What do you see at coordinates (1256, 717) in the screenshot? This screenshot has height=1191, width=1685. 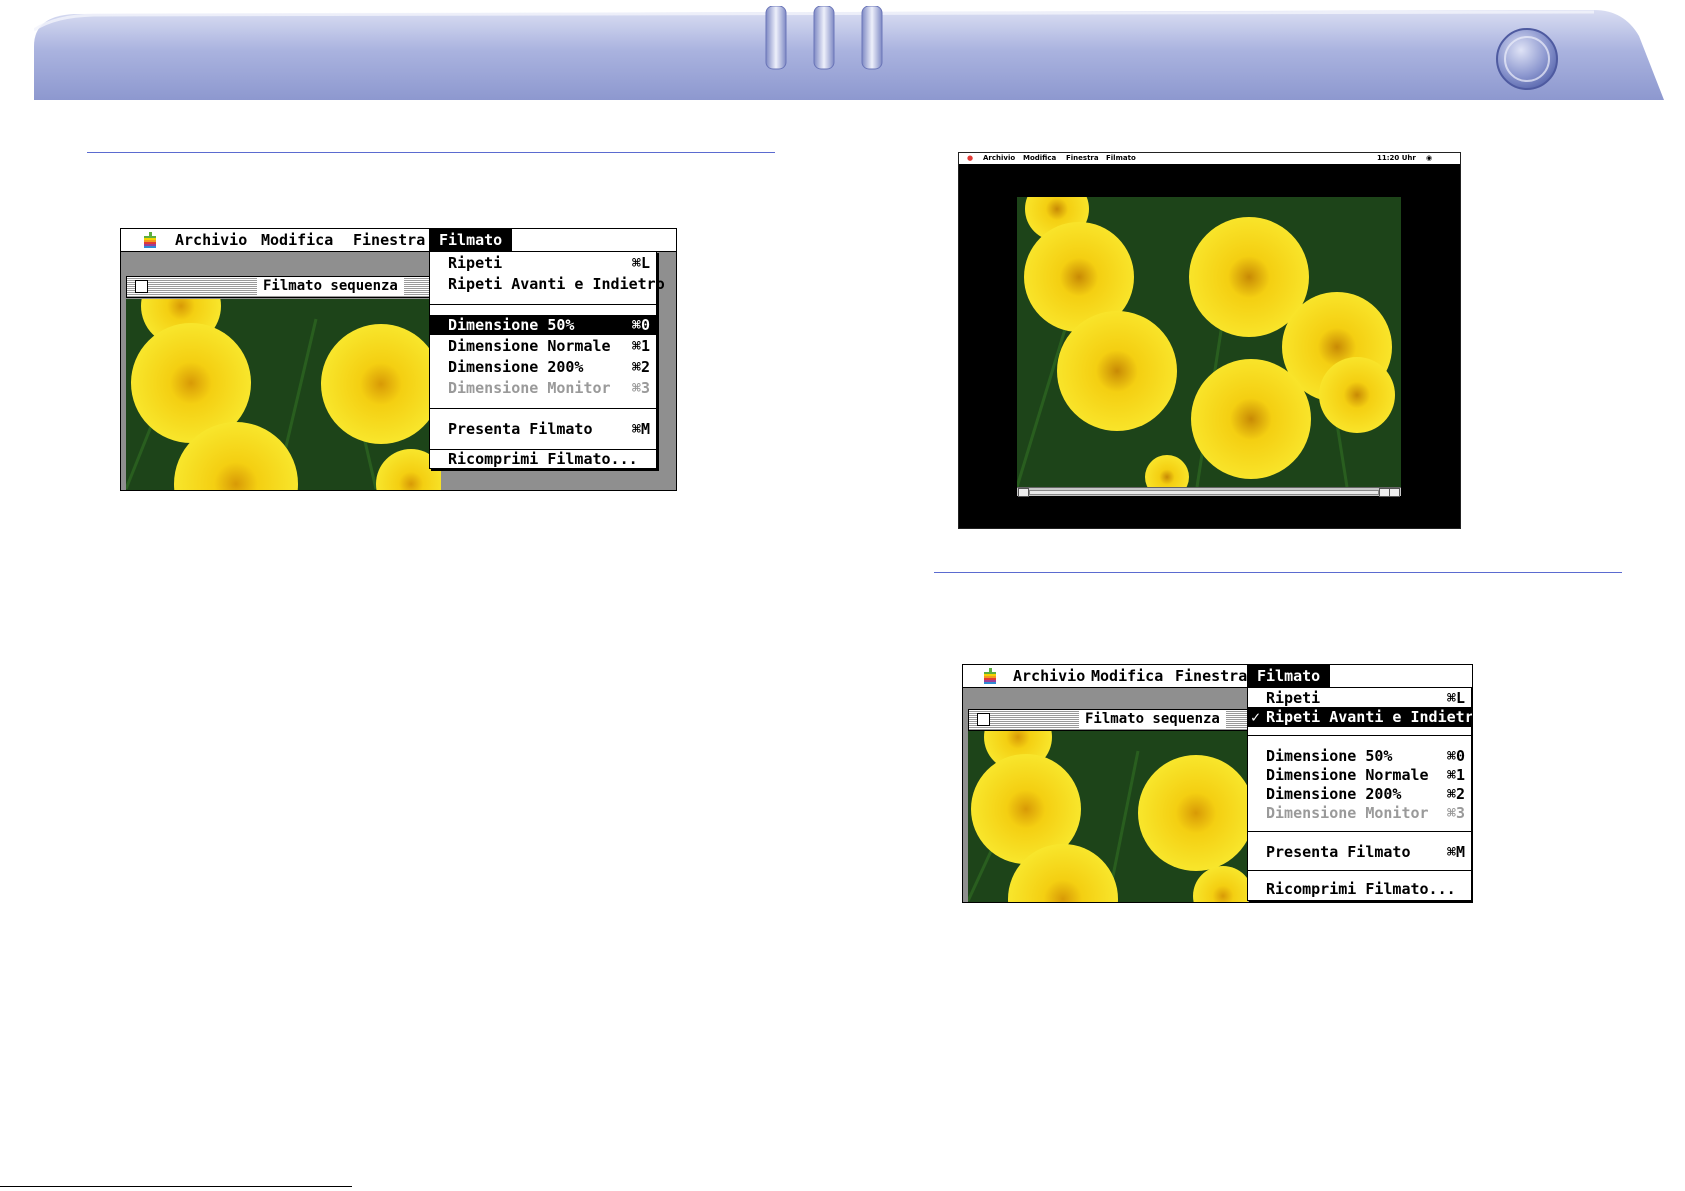 I see `check-mark-icon: ✓` at bounding box center [1256, 717].